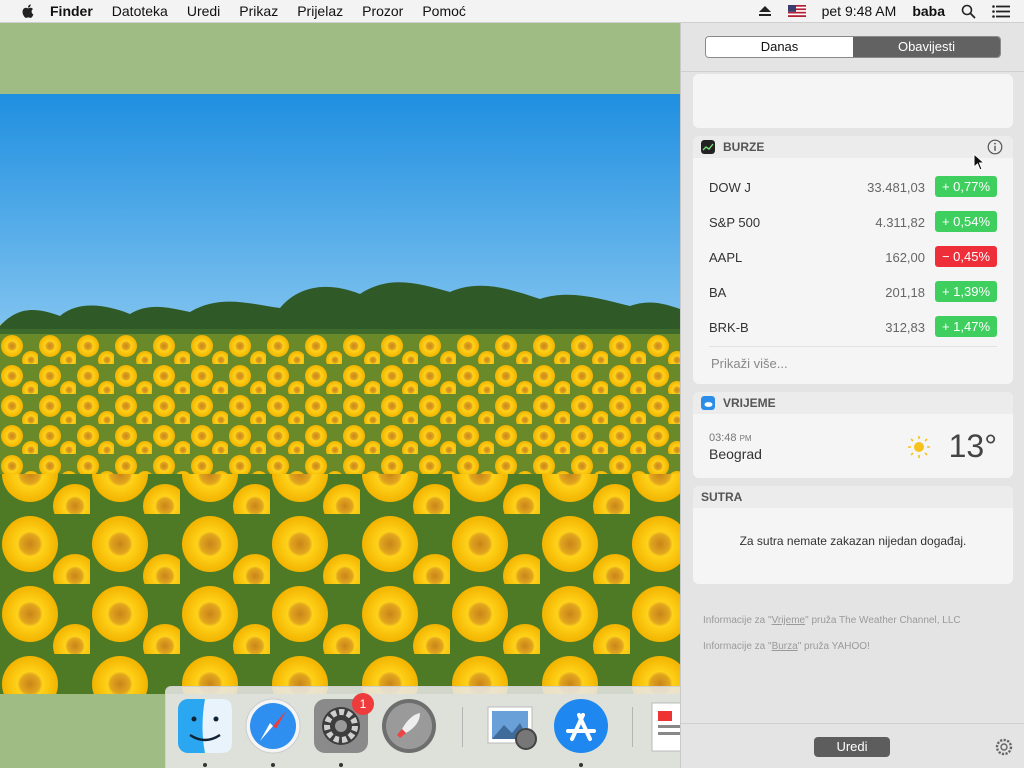 This screenshot has width=1024, height=768. Describe the element at coordinates (722, 497) in the screenshot. I see `tomorrow-title: SUTRA` at that location.